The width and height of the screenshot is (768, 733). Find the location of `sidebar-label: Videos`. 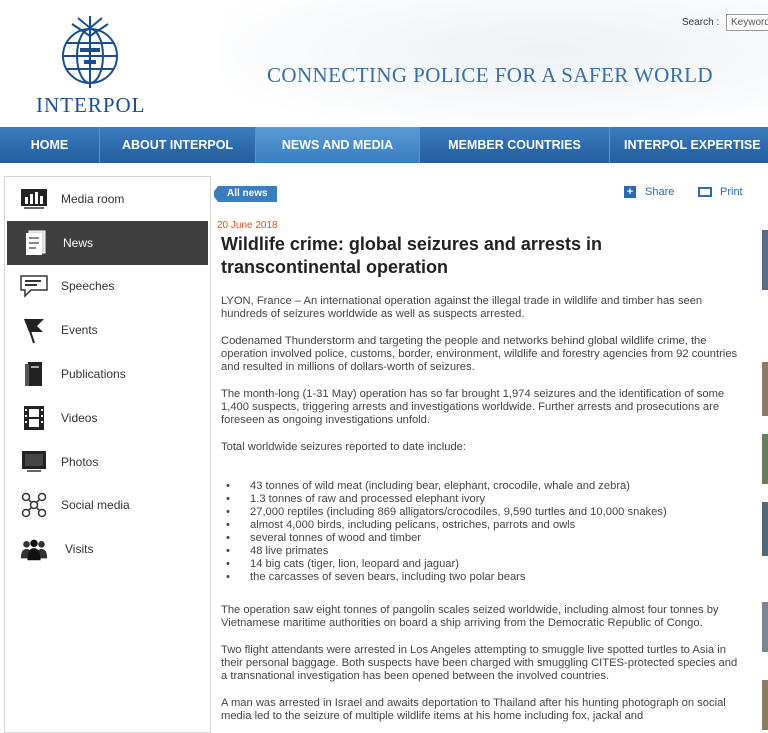

sidebar-label: Videos is located at coordinates (79, 417).